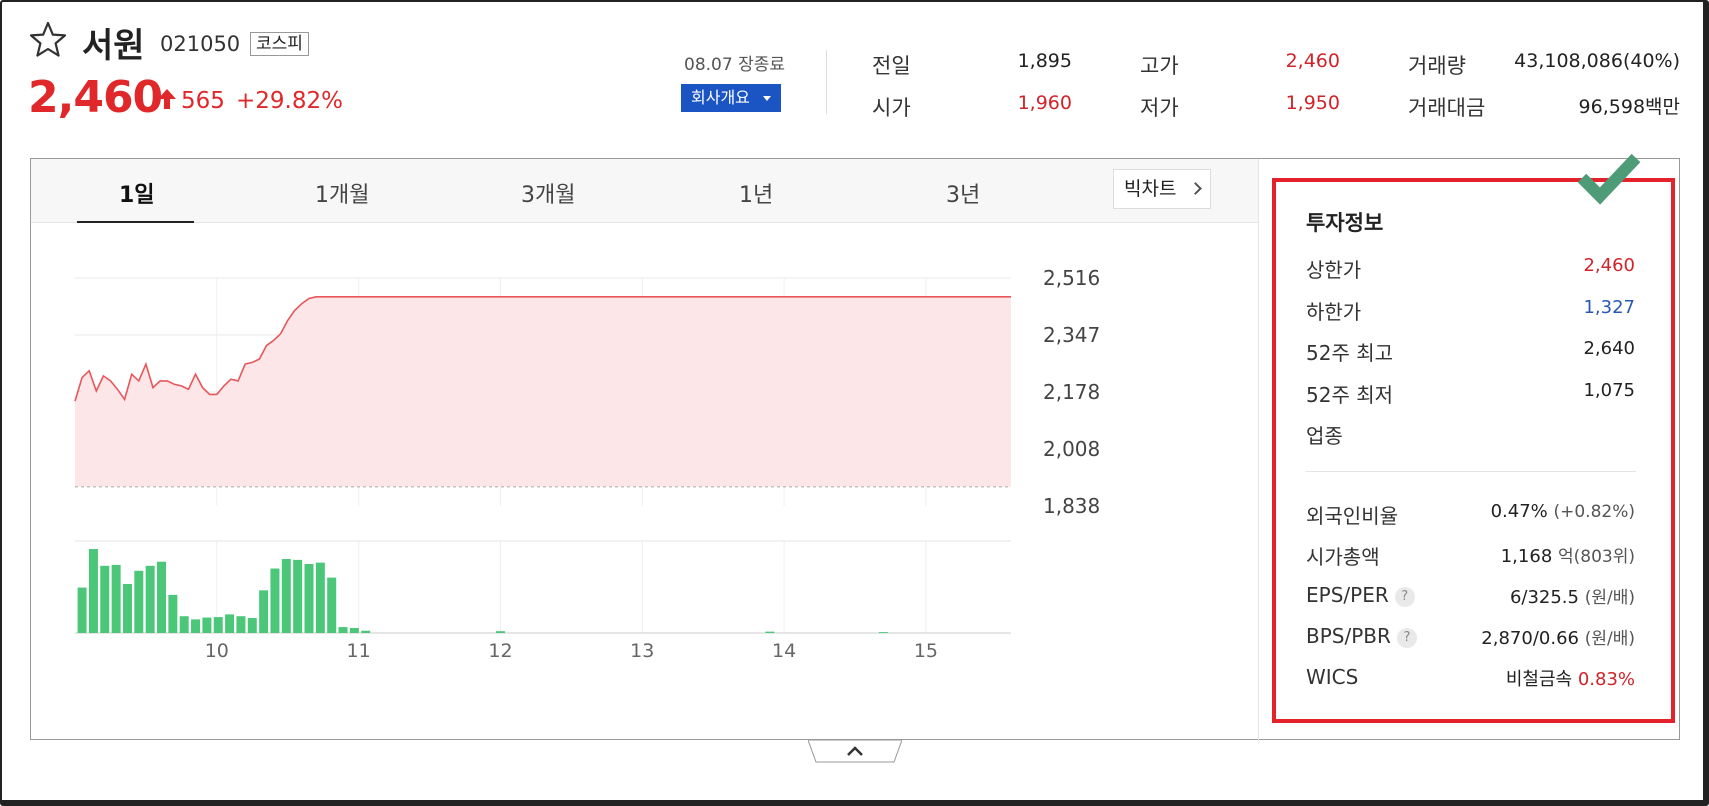 Image resolution: width=1709 pixels, height=806 pixels. I want to click on wics-label: WICS, so click(1332, 677).